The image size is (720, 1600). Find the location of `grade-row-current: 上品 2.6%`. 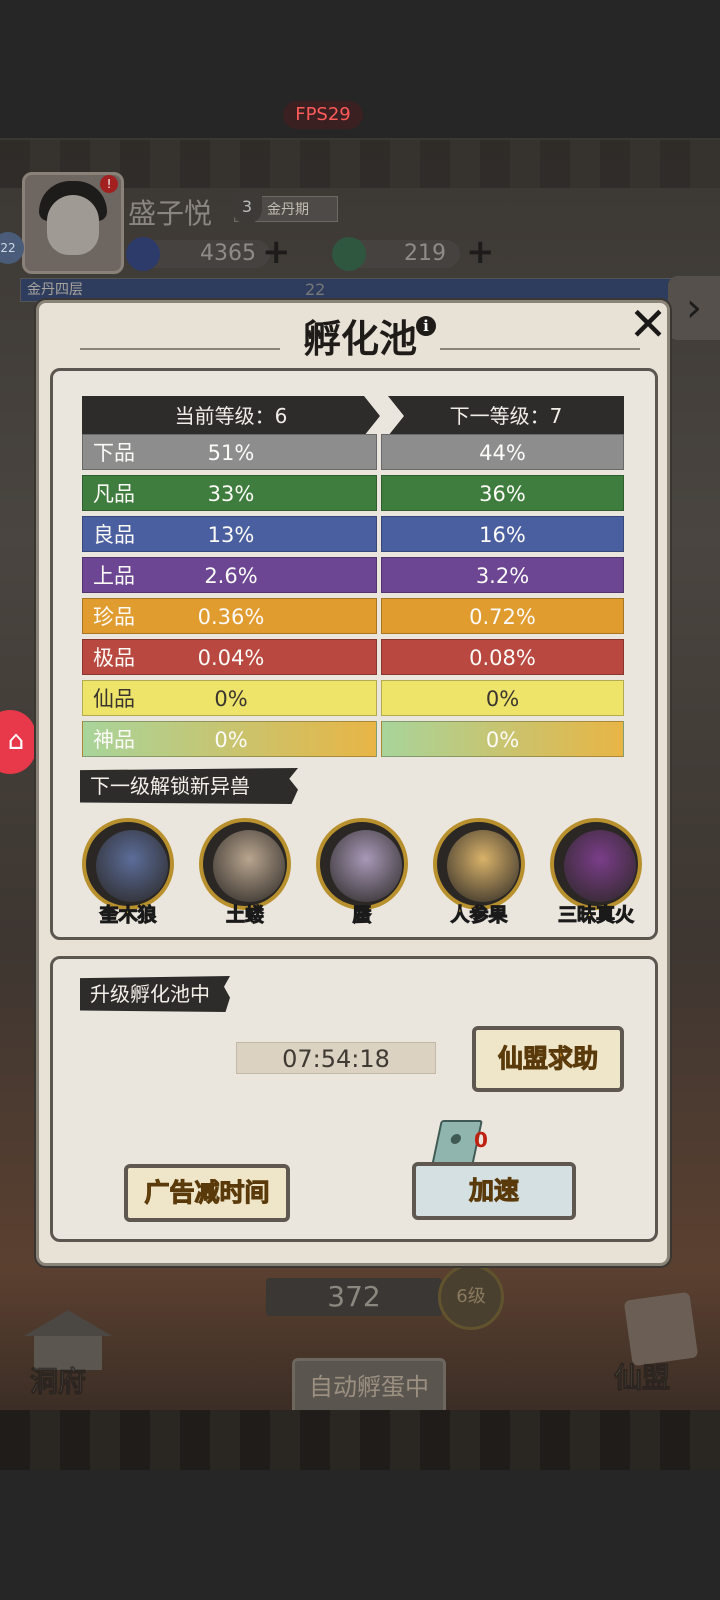

grade-row-current: 上品 2.6% is located at coordinates (229, 575).